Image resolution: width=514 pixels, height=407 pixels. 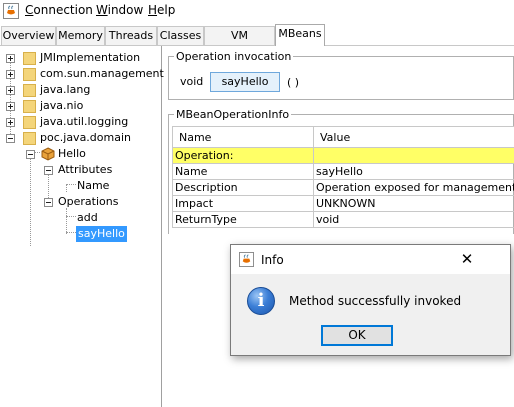 I want to click on tree-node-label: java.lang, so click(x=65, y=89).